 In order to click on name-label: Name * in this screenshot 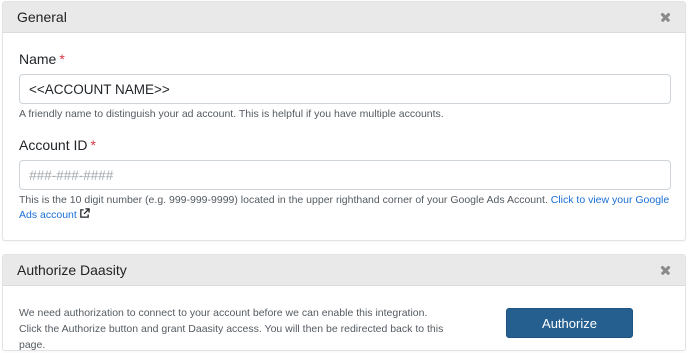, I will do `click(42, 59)`.